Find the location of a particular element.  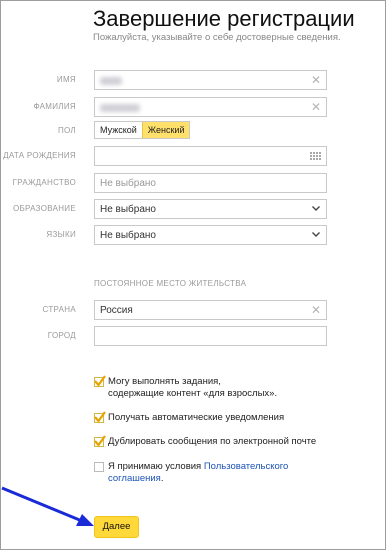

arrow-annotation-icon is located at coordinates (47, 506).